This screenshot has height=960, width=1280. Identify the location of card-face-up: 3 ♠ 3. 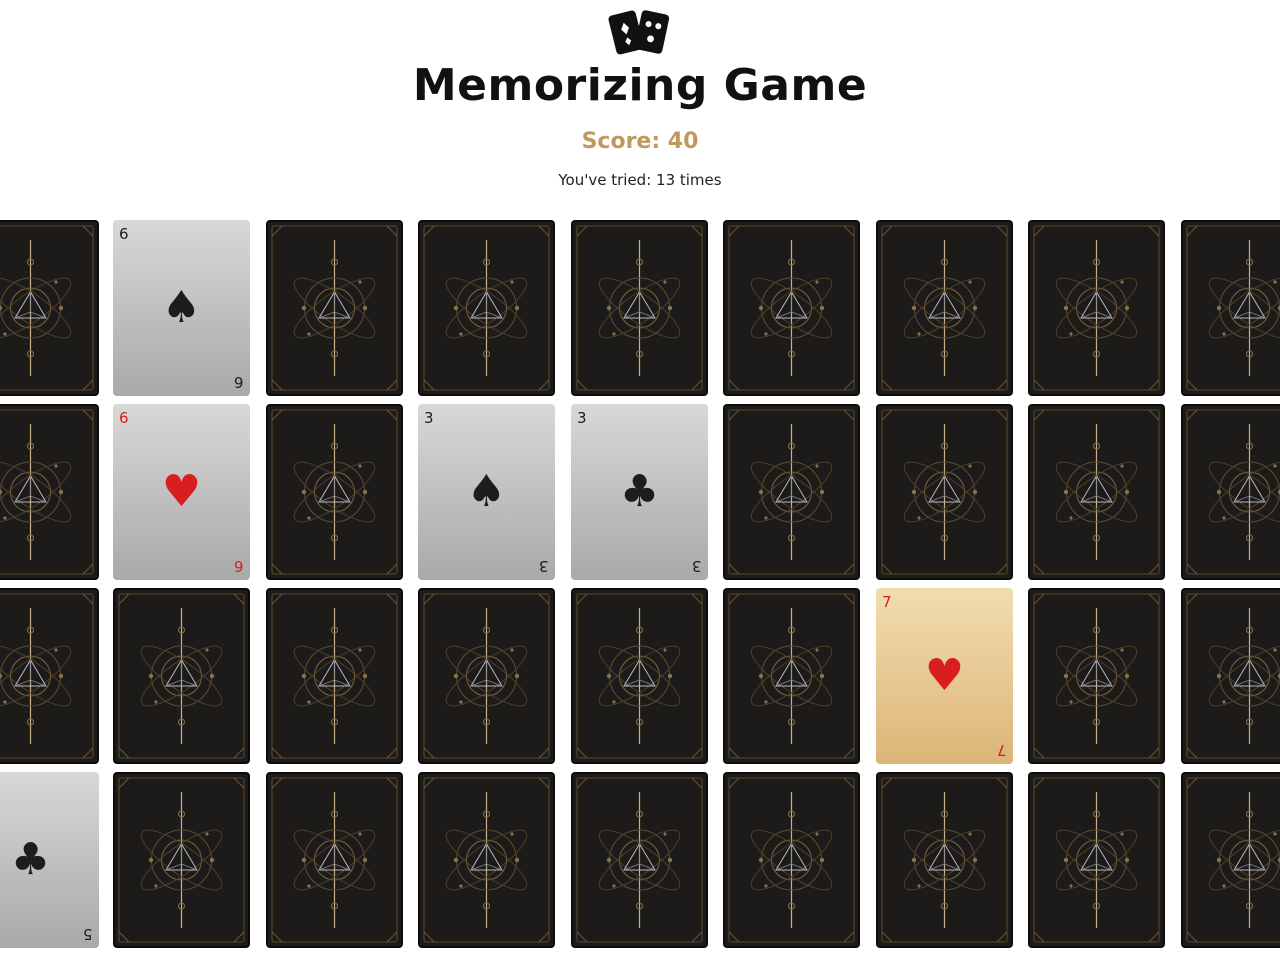
(486, 492).